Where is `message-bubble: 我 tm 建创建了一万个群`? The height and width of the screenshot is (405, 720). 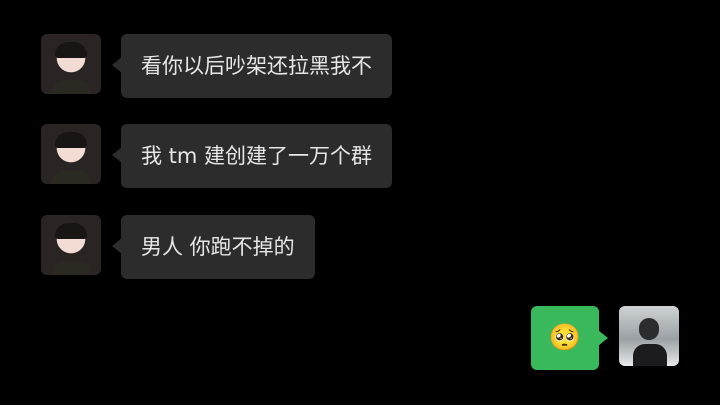
message-bubble: 我 tm 建创建了一万个群 is located at coordinates (252, 156).